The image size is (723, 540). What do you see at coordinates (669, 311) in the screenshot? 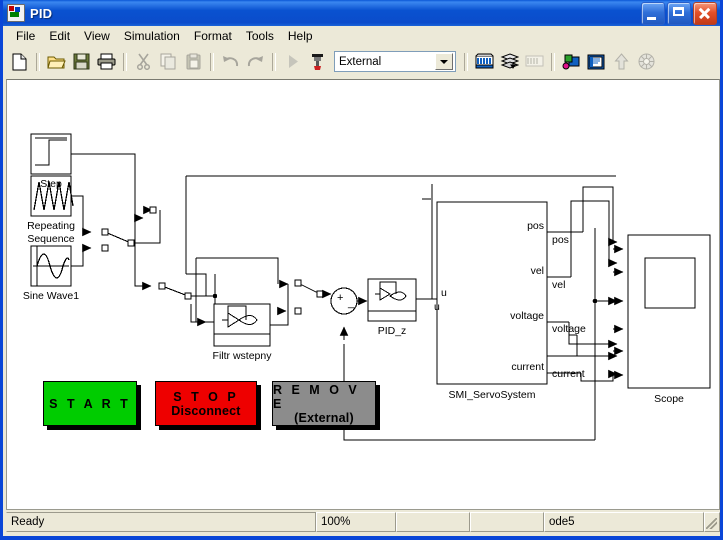
I see `block-scope` at bounding box center [669, 311].